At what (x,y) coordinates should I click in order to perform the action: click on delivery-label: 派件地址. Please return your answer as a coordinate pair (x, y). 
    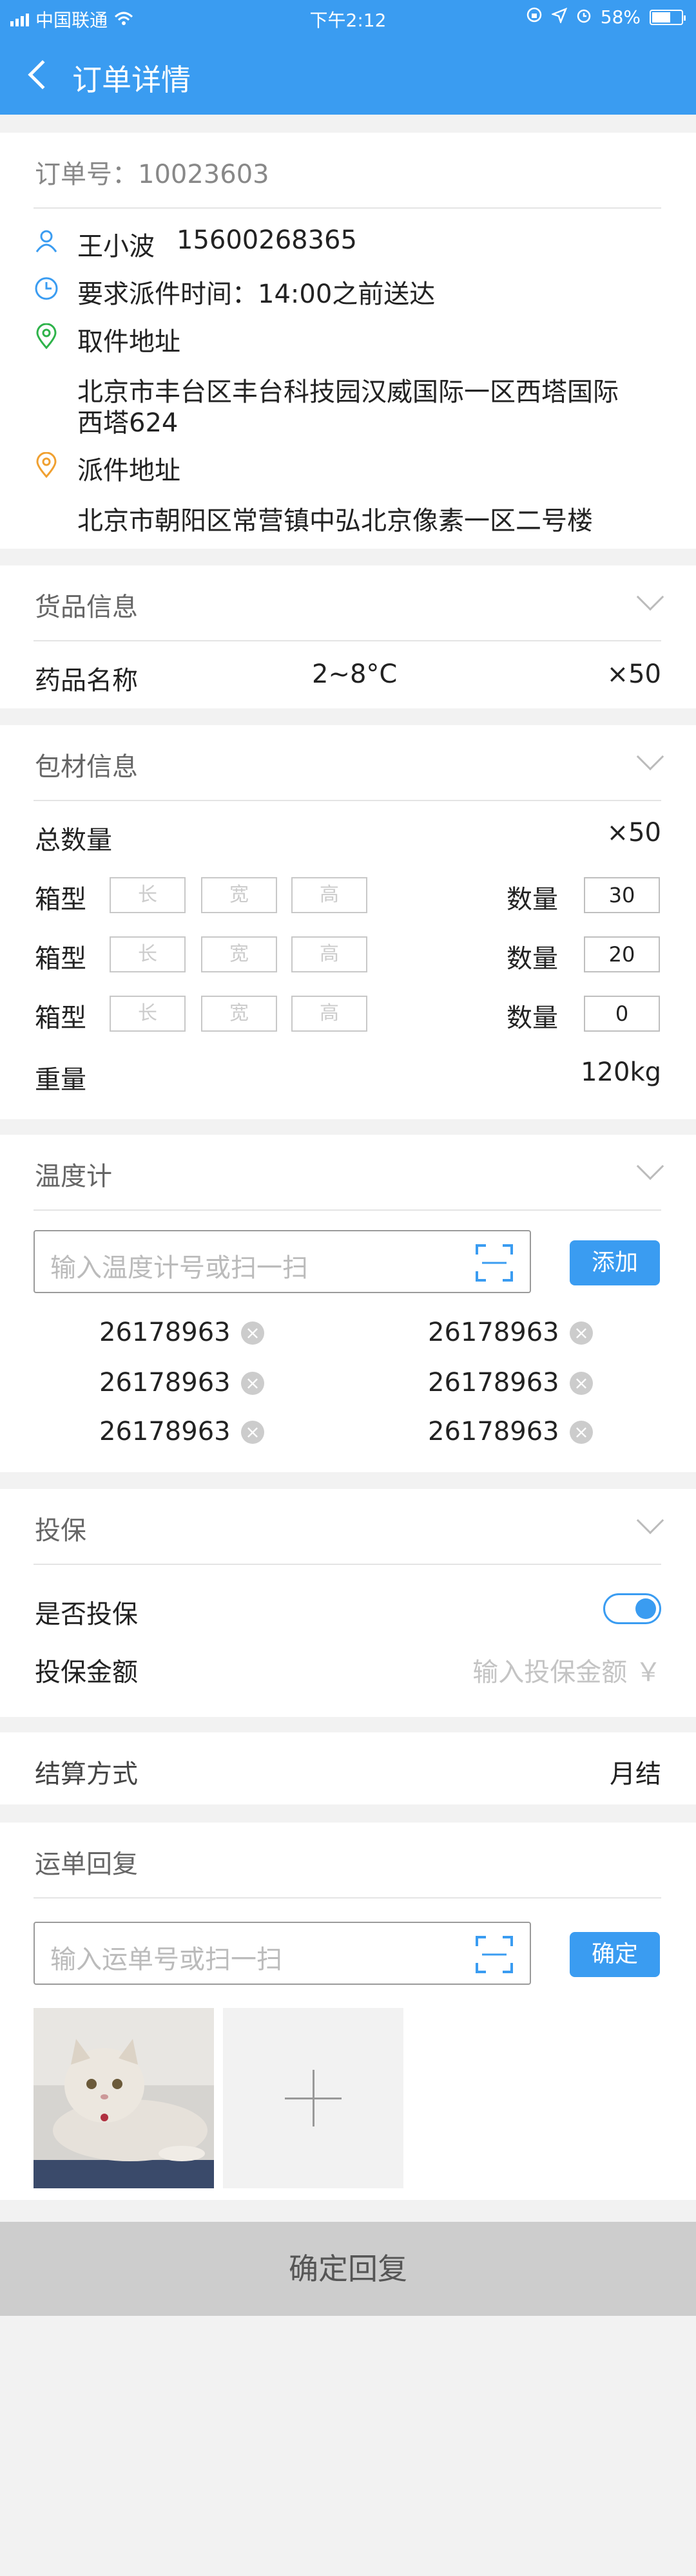
    Looking at the image, I should click on (128, 471).